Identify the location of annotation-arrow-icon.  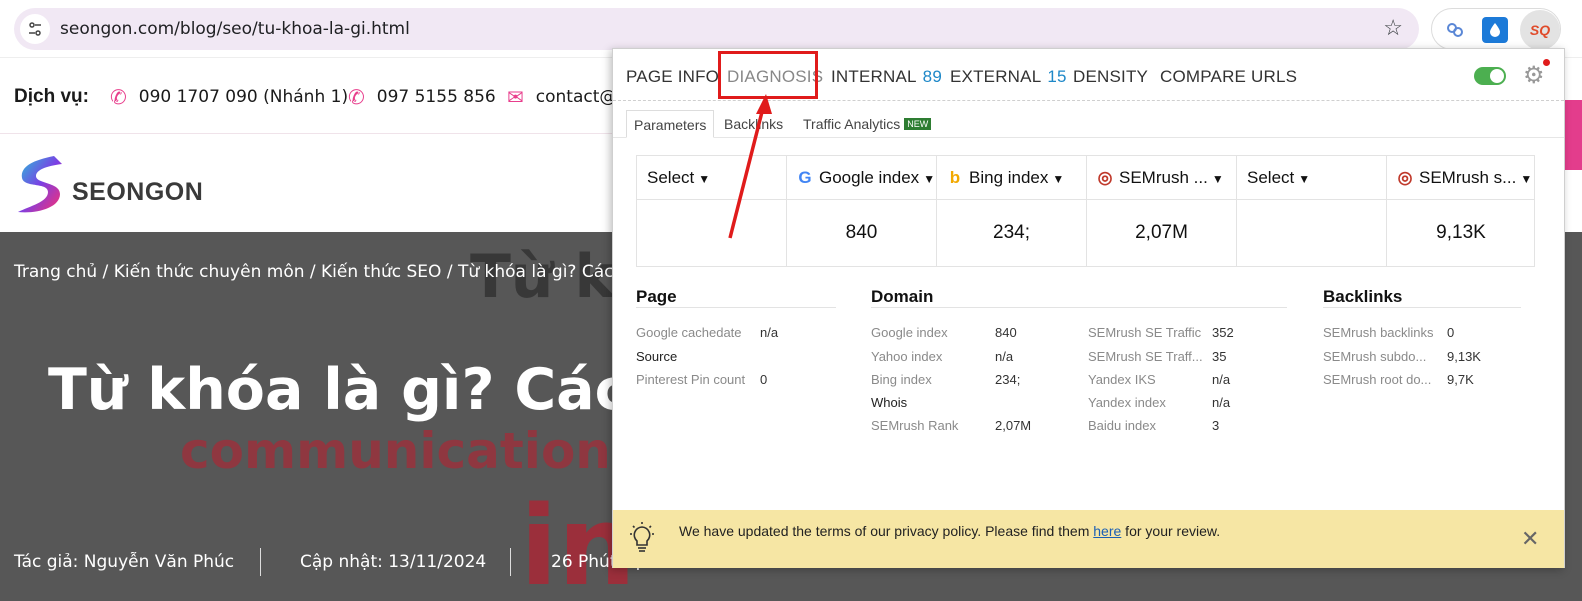
(750, 166).